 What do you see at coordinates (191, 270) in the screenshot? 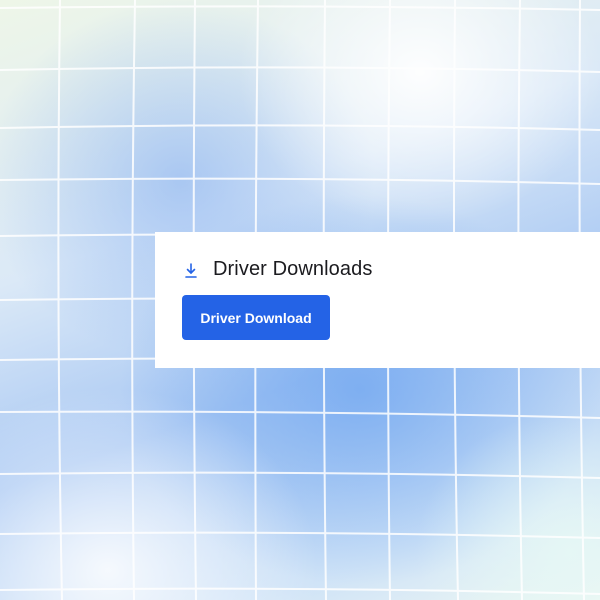
I see `download-icon` at bounding box center [191, 270].